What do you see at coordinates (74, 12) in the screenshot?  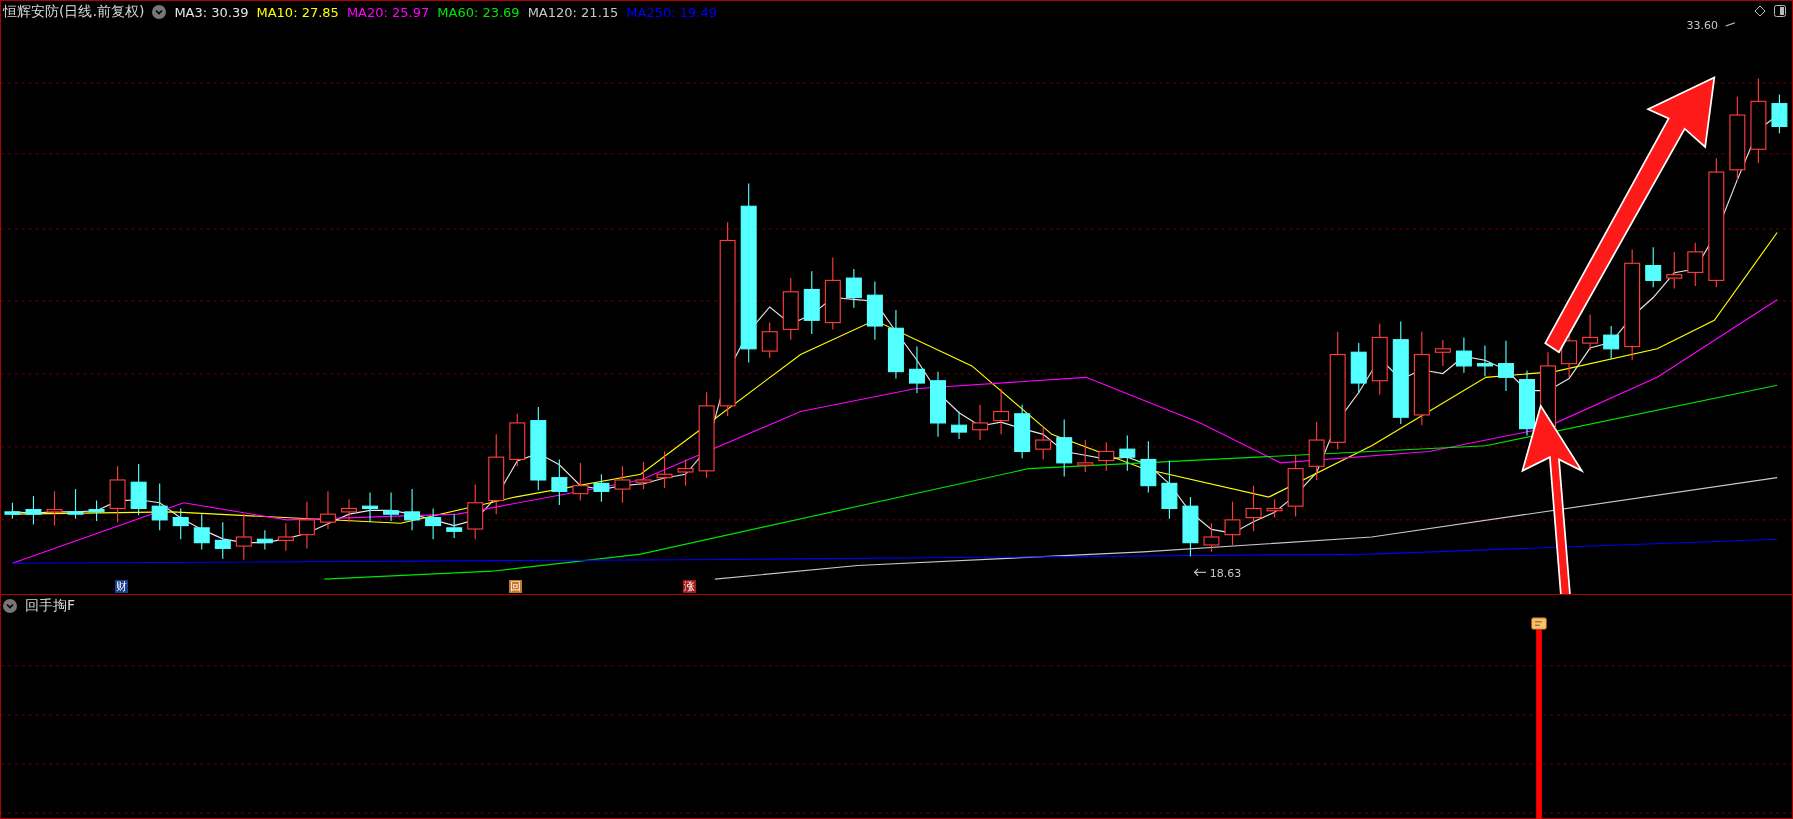 I see `chart-title: 恒辉安防(日线.前复权)` at bounding box center [74, 12].